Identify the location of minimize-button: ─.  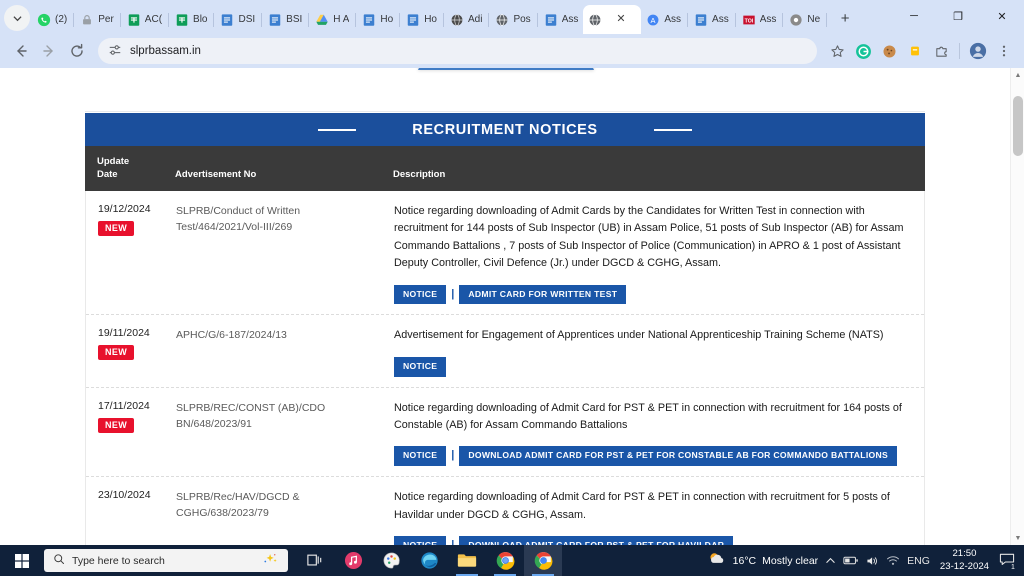
(914, 16).